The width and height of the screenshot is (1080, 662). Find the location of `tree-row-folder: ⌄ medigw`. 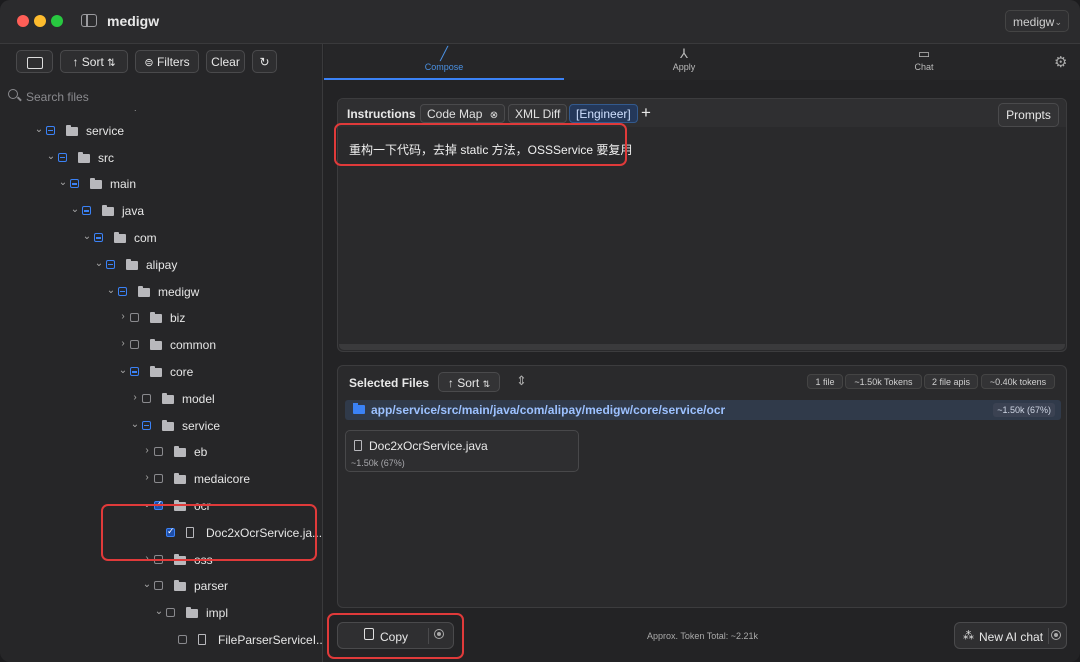

tree-row-folder: ⌄ medigw is located at coordinates (161, 293).